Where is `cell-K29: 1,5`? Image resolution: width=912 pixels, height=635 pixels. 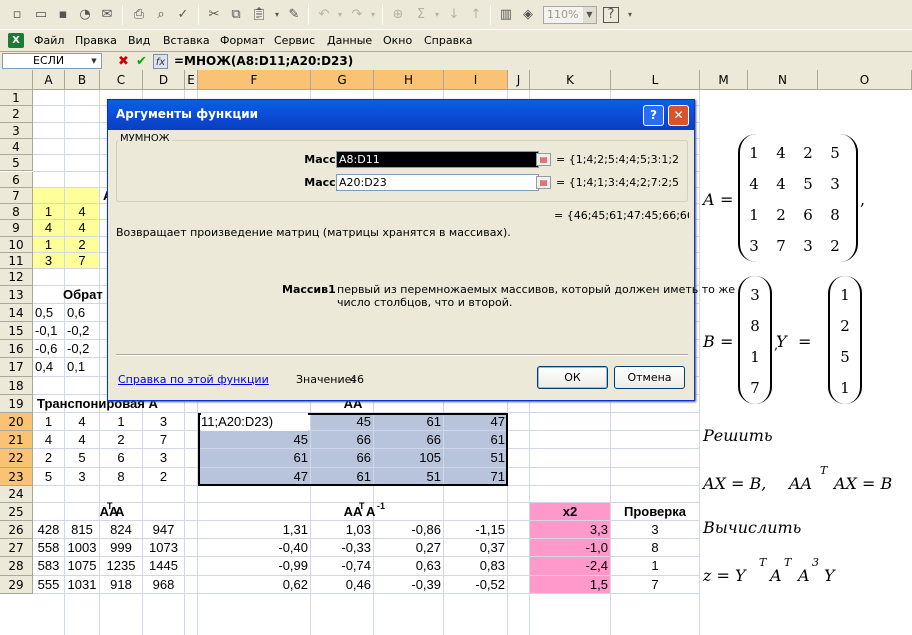 cell-K29: 1,5 is located at coordinates (570, 585).